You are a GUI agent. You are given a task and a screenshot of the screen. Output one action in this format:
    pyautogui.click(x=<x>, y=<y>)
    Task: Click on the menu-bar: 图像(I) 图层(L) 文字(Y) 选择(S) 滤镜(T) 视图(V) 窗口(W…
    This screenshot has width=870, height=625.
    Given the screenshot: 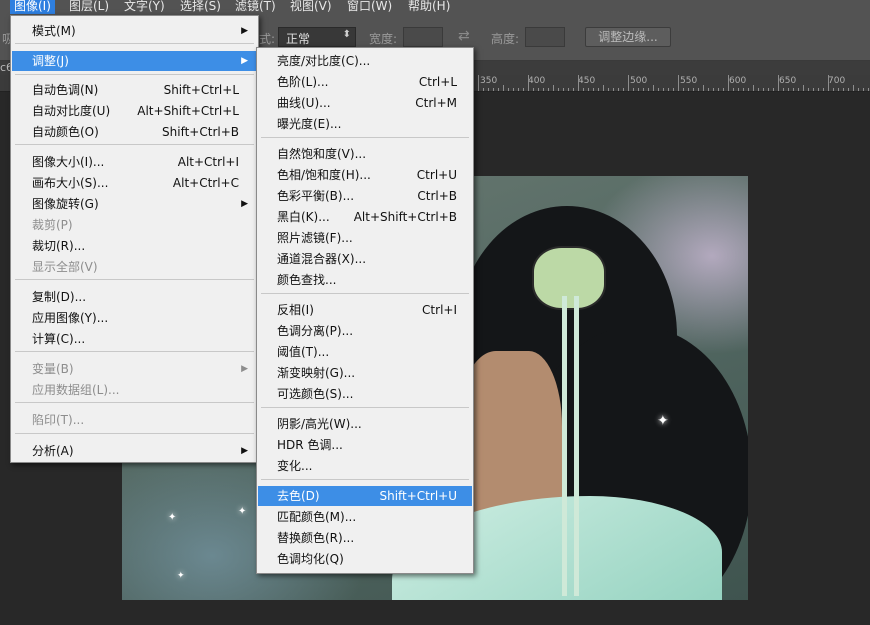 What is the action you would take?
    pyautogui.click(x=435, y=7)
    